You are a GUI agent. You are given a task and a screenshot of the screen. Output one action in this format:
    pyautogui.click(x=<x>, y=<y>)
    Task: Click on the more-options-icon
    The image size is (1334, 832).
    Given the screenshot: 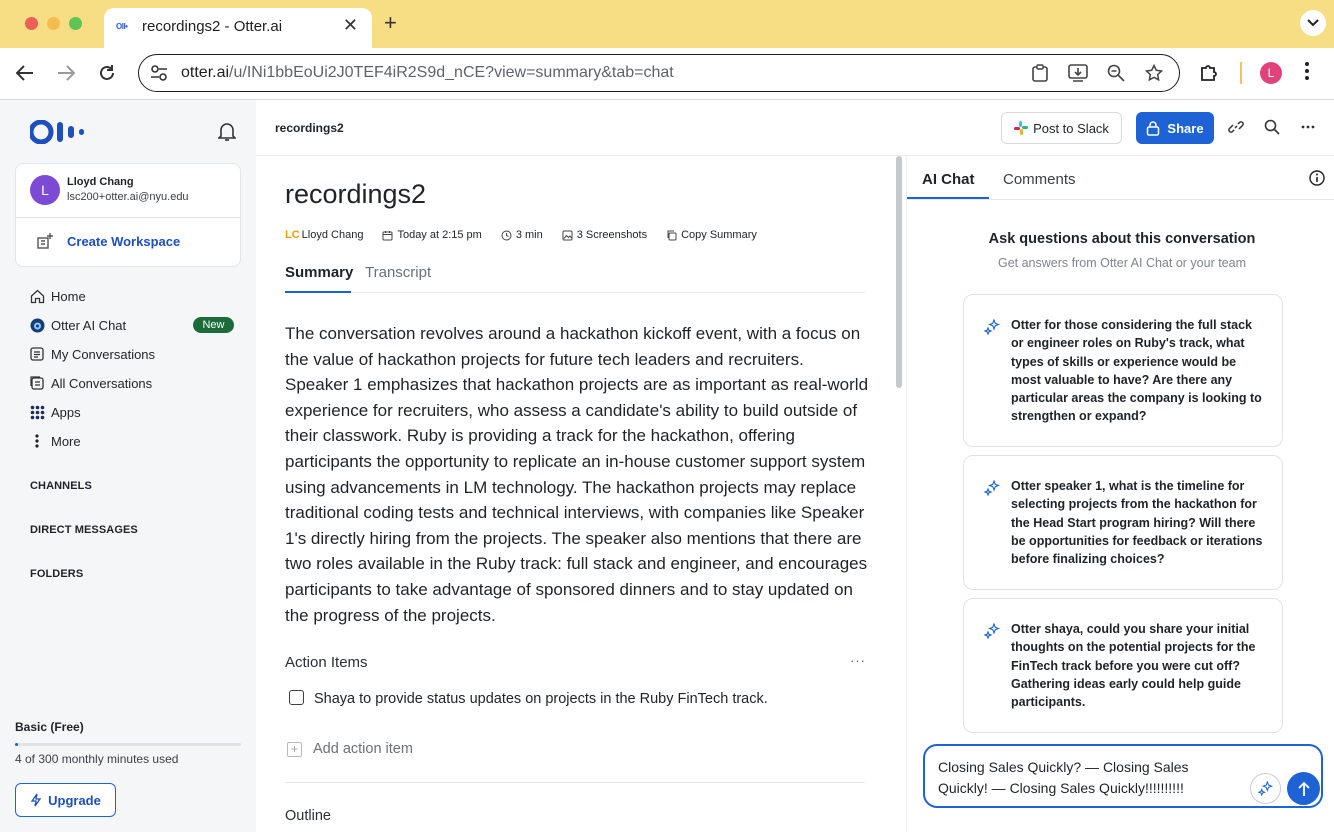 What is the action you would take?
    pyautogui.click(x=1308, y=127)
    